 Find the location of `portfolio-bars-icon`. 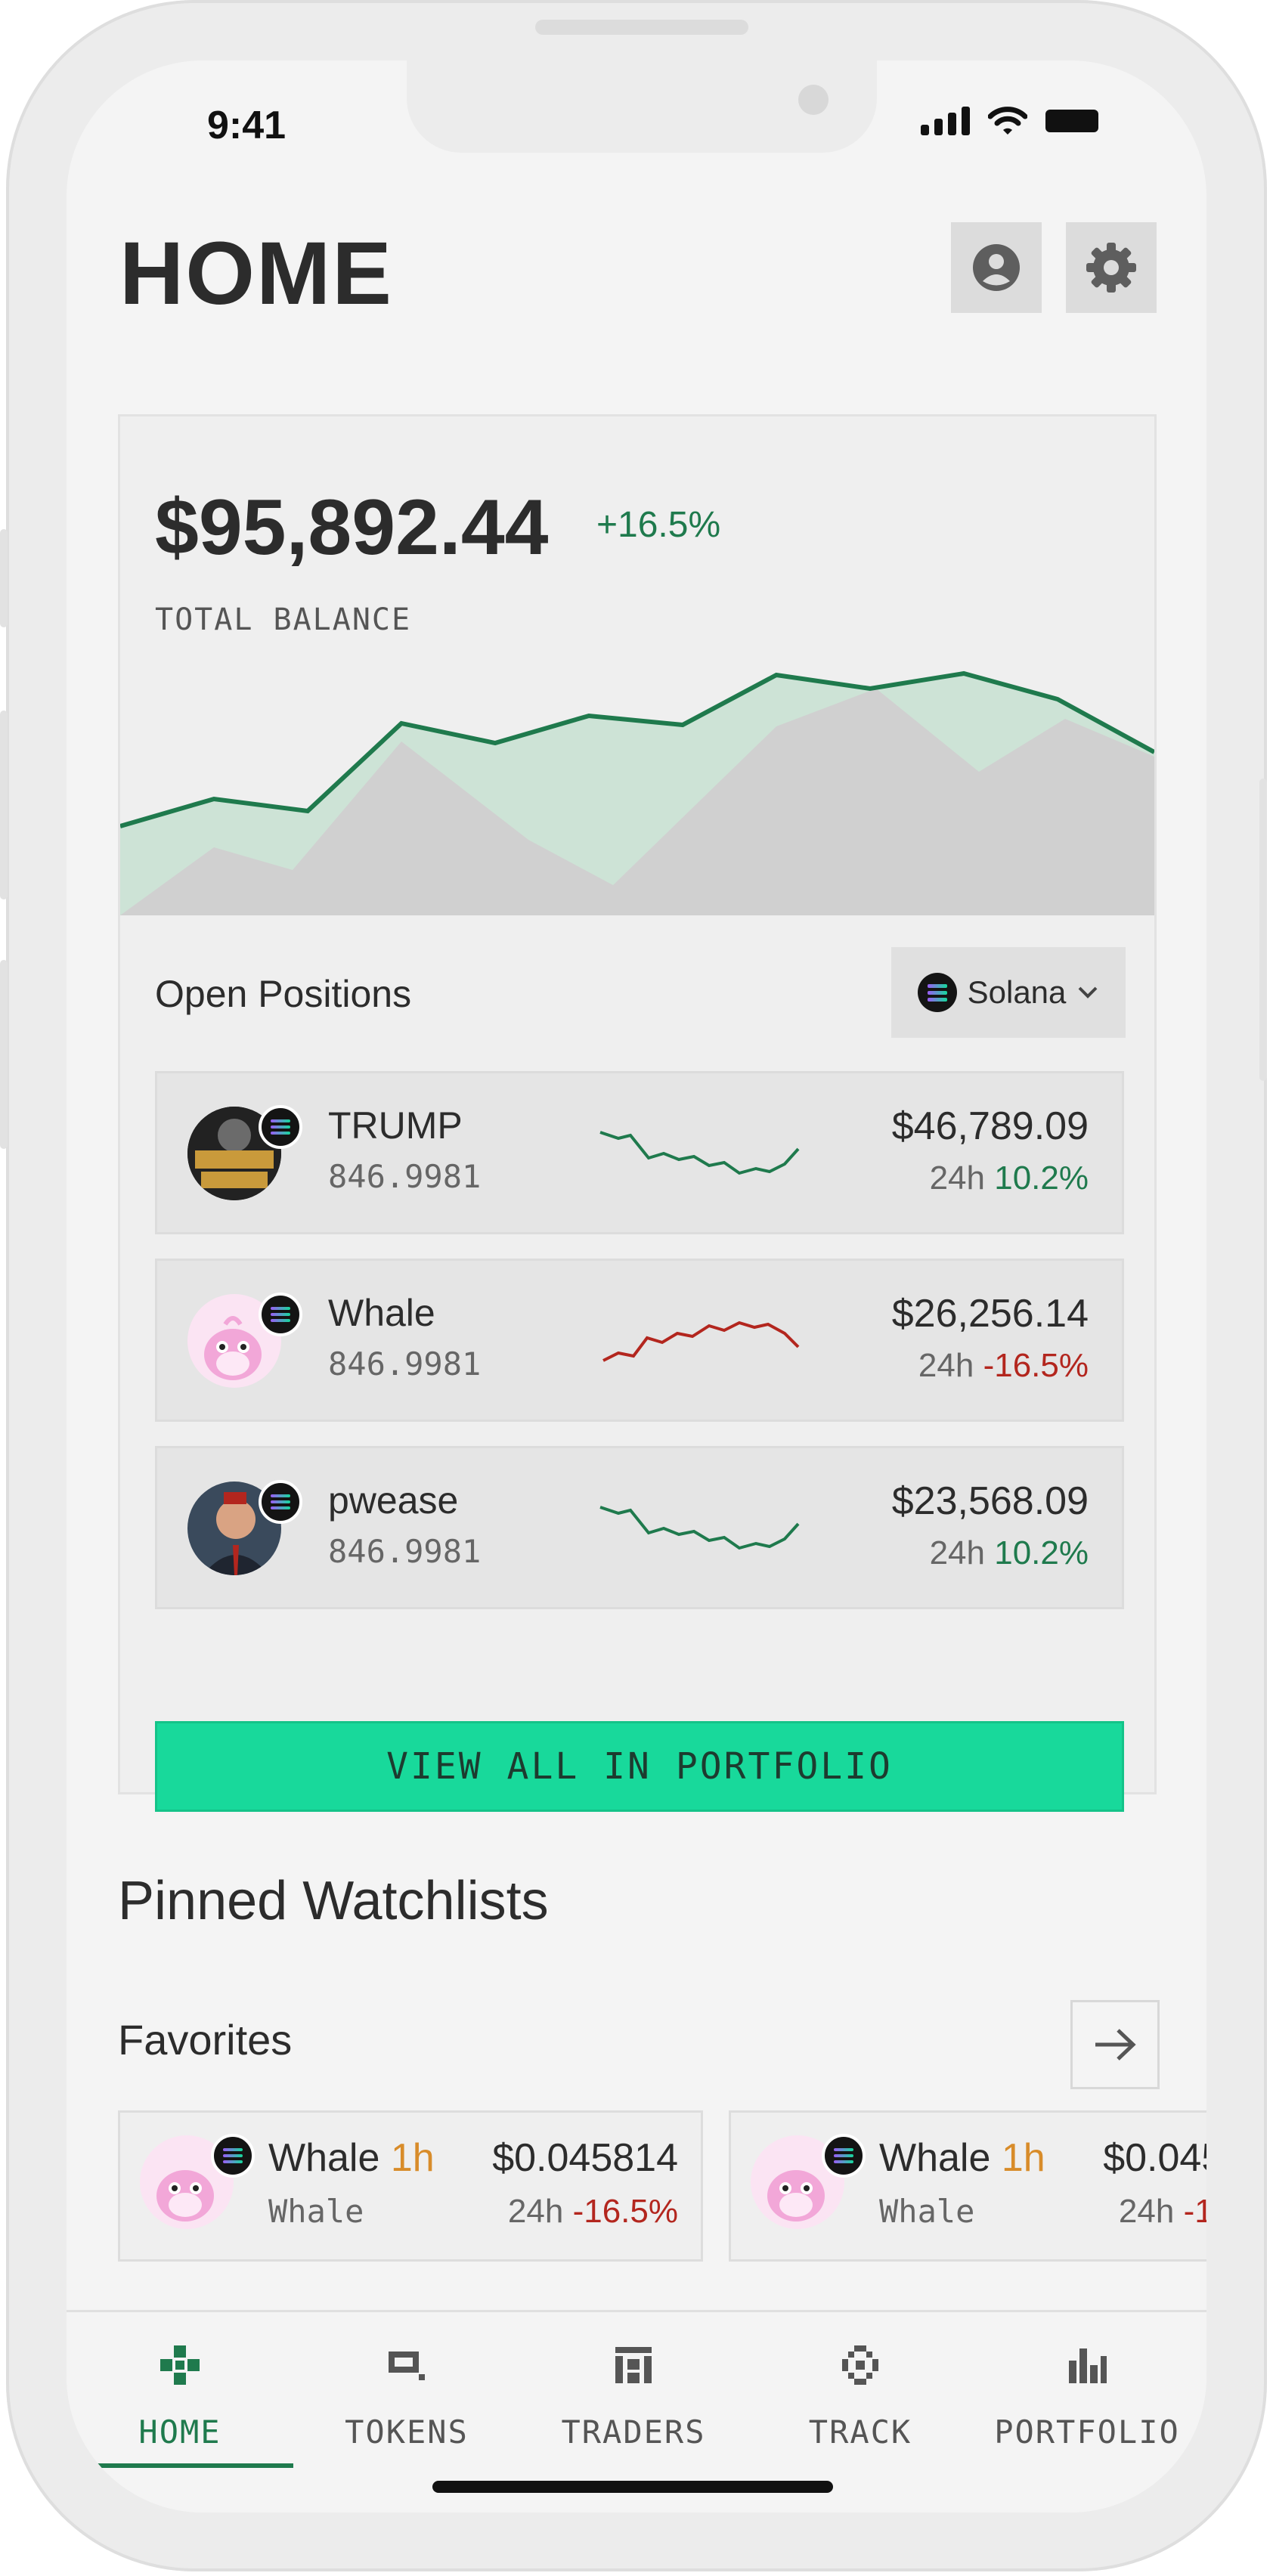

portfolio-bars-icon is located at coordinates (1087, 2365).